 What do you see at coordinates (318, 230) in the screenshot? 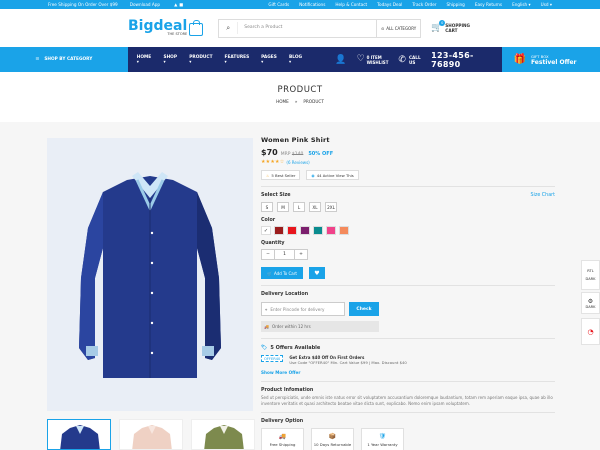
I see `color-swatch-teal` at bounding box center [318, 230].